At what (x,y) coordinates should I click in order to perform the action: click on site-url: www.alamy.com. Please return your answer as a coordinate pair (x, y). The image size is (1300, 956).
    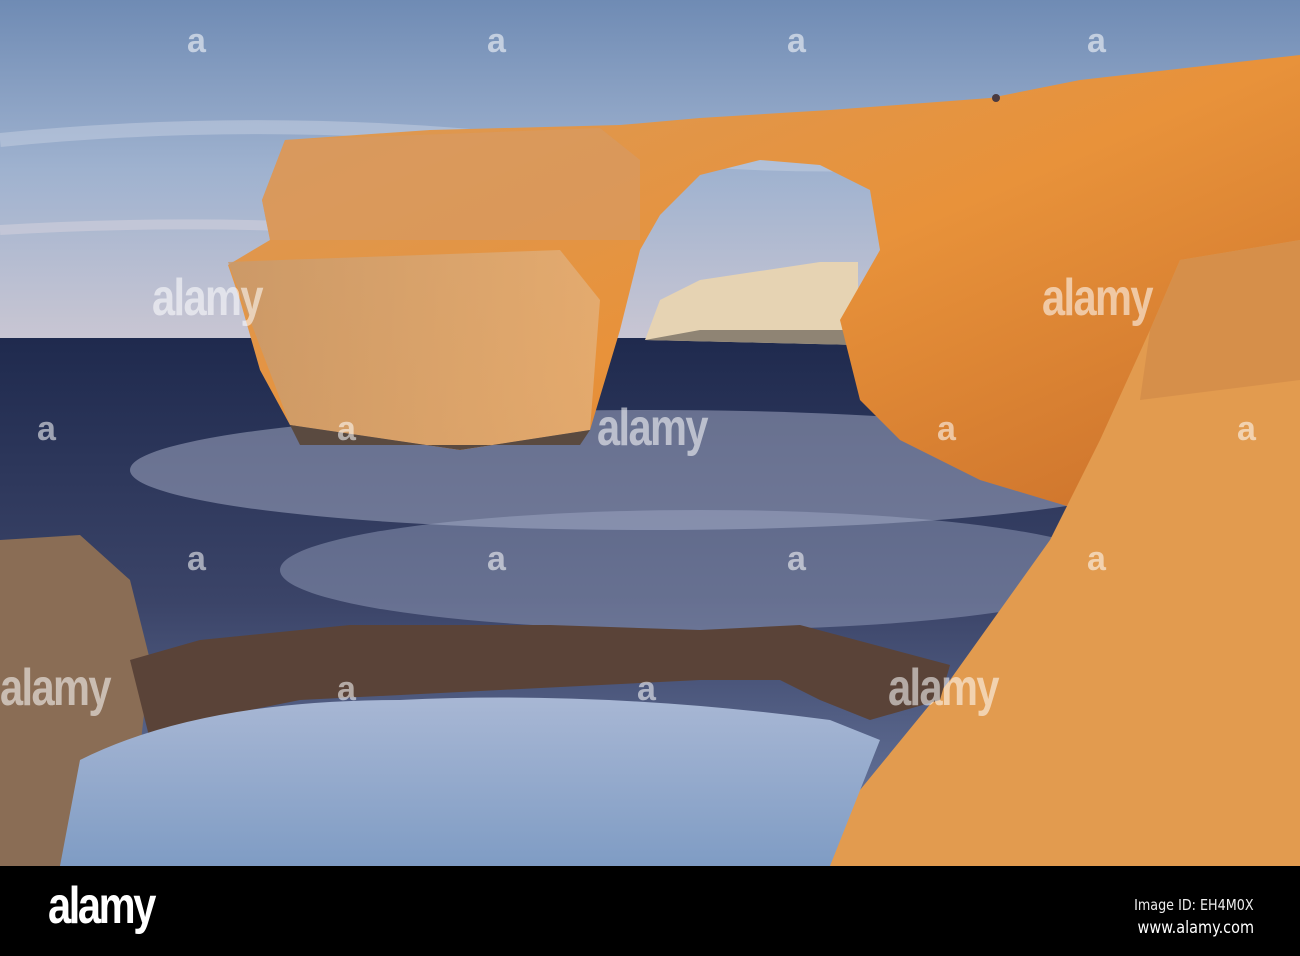
    Looking at the image, I should click on (1195, 928).